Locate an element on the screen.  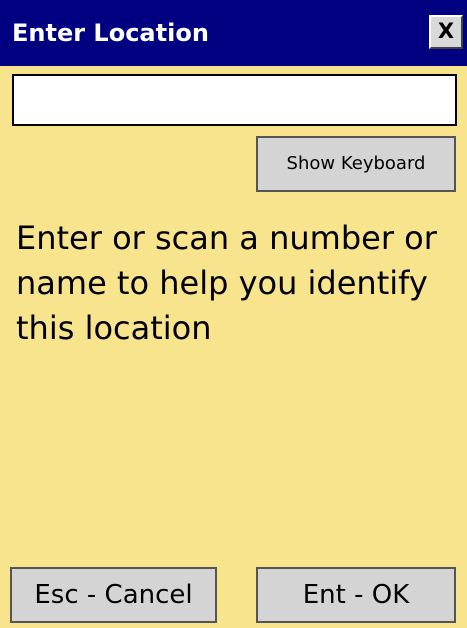
title-bar: Enter Location X is located at coordinates (233, 33).